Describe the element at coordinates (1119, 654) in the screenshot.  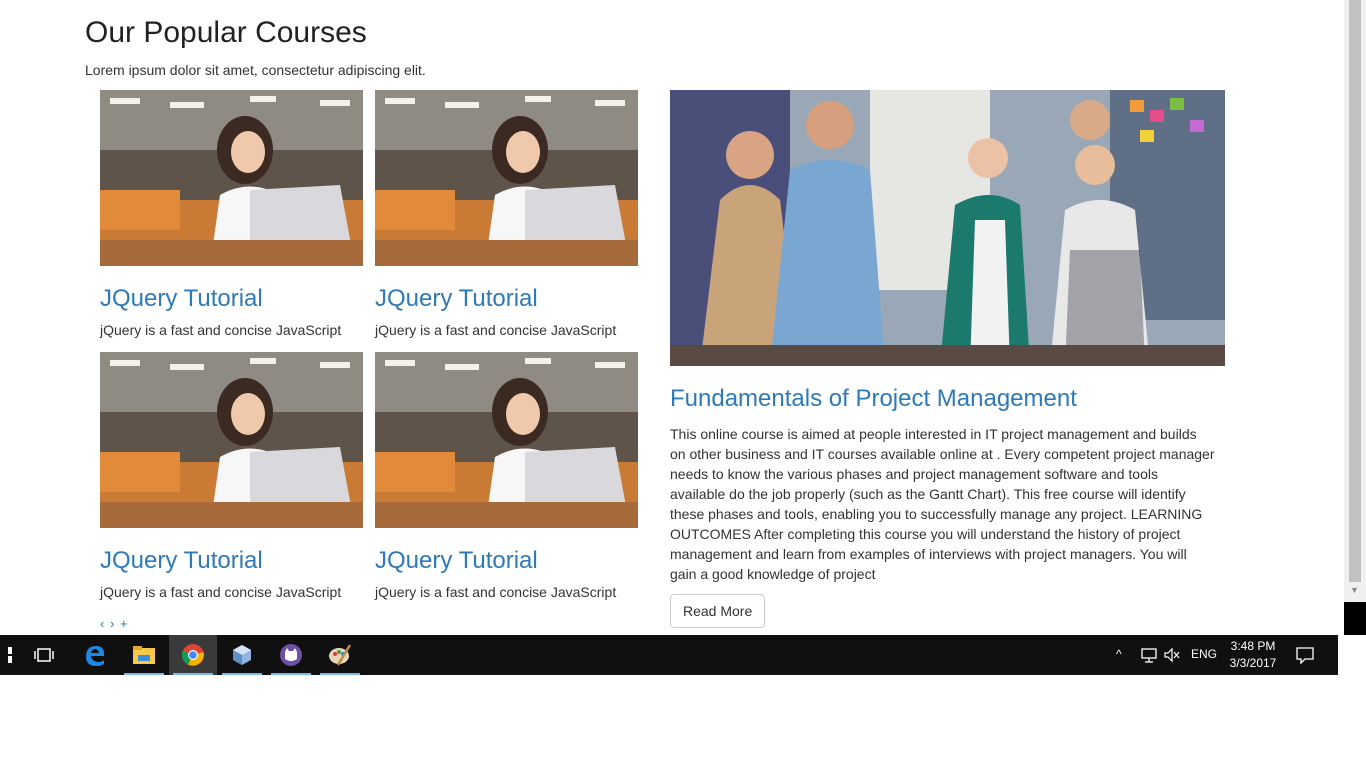
I see `show-hidden-icons-icon: ^` at that location.